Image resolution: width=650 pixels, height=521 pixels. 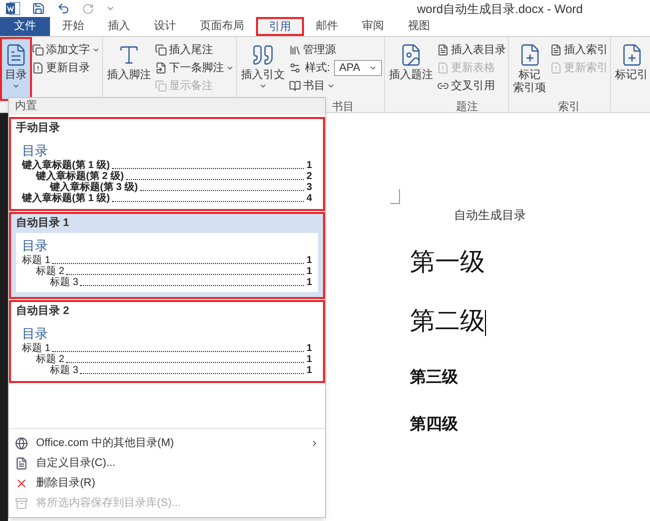 I want to click on ribbon-button: 插入表目录, so click(x=471, y=50).